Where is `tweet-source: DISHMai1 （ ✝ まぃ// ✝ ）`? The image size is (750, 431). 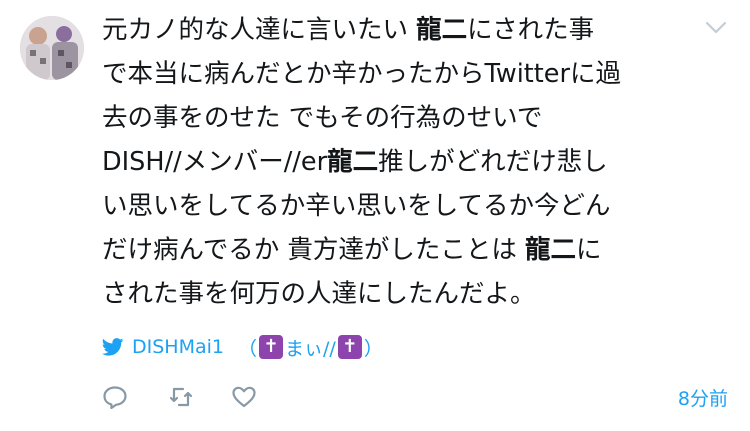
tweet-source: DISHMai1 （ ✝ まぃ// ✝ ） is located at coordinates (242, 347).